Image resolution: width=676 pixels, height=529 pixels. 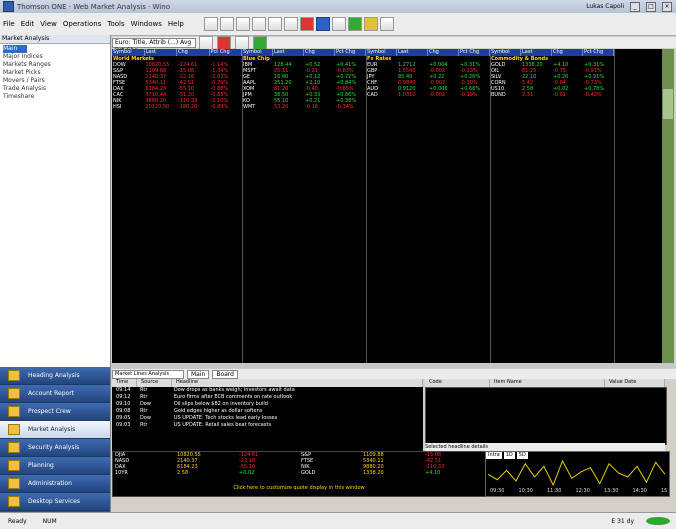 What do you see at coordinates (55, 89) in the screenshot?
I see `sidebar-item-trade-analysis: Trade Analysis` at bounding box center [55, 89].